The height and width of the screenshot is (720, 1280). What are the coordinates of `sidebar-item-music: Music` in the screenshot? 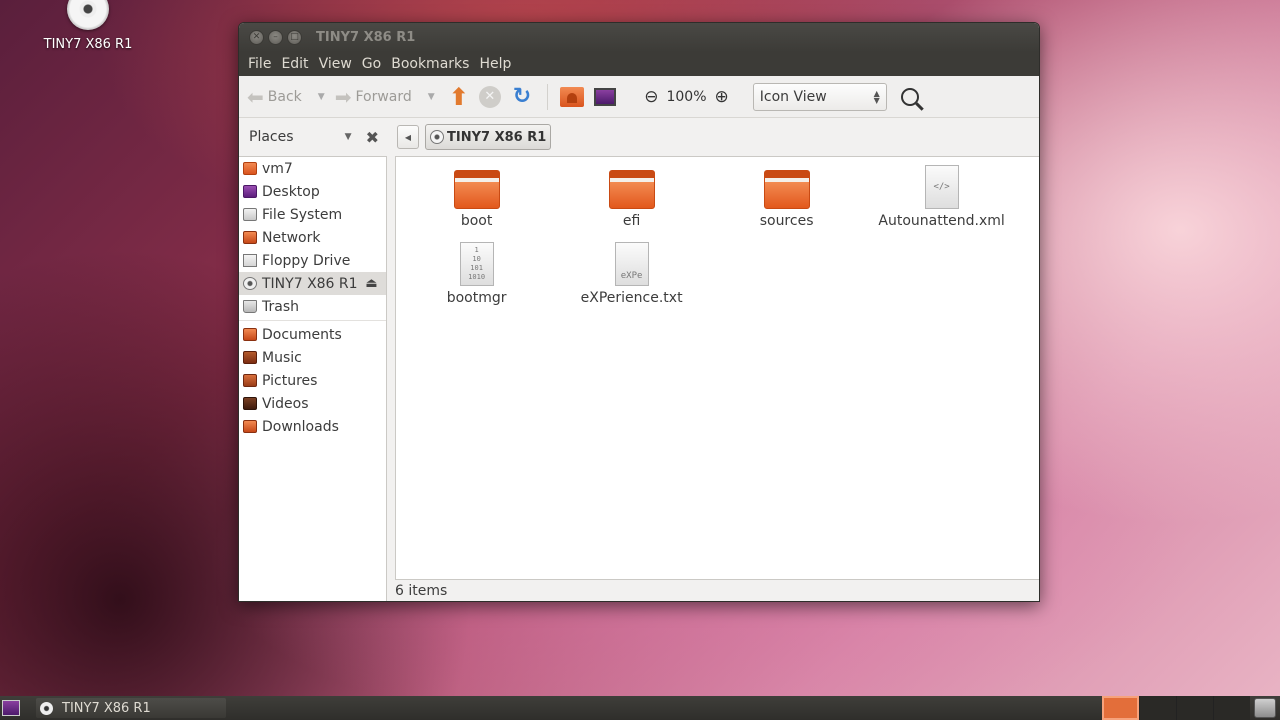 It's located at (312, 357).